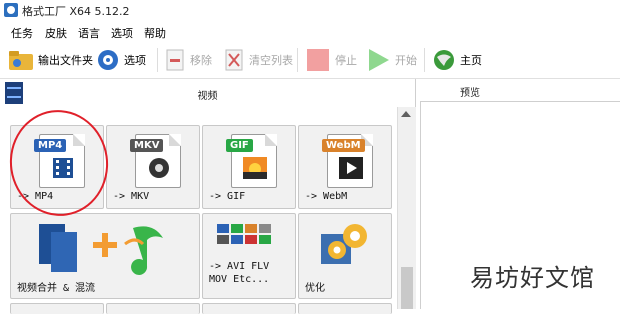 The image size is (620, 314). I want to click on clear-list-button: 清空列表, so click(258, 60).